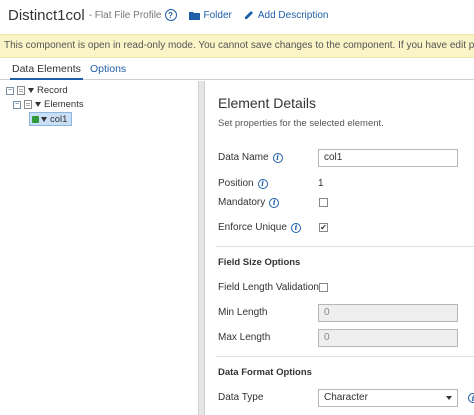 This screenshot has width=474, height=415. What do you see at coordinates (242, 202) in the screenshot?
I see `mandatory-label-text: Mandatory` at bounding box center [242, 202].